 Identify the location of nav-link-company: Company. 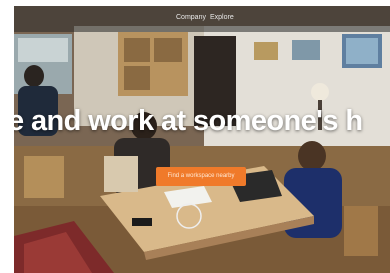
(191, 17).